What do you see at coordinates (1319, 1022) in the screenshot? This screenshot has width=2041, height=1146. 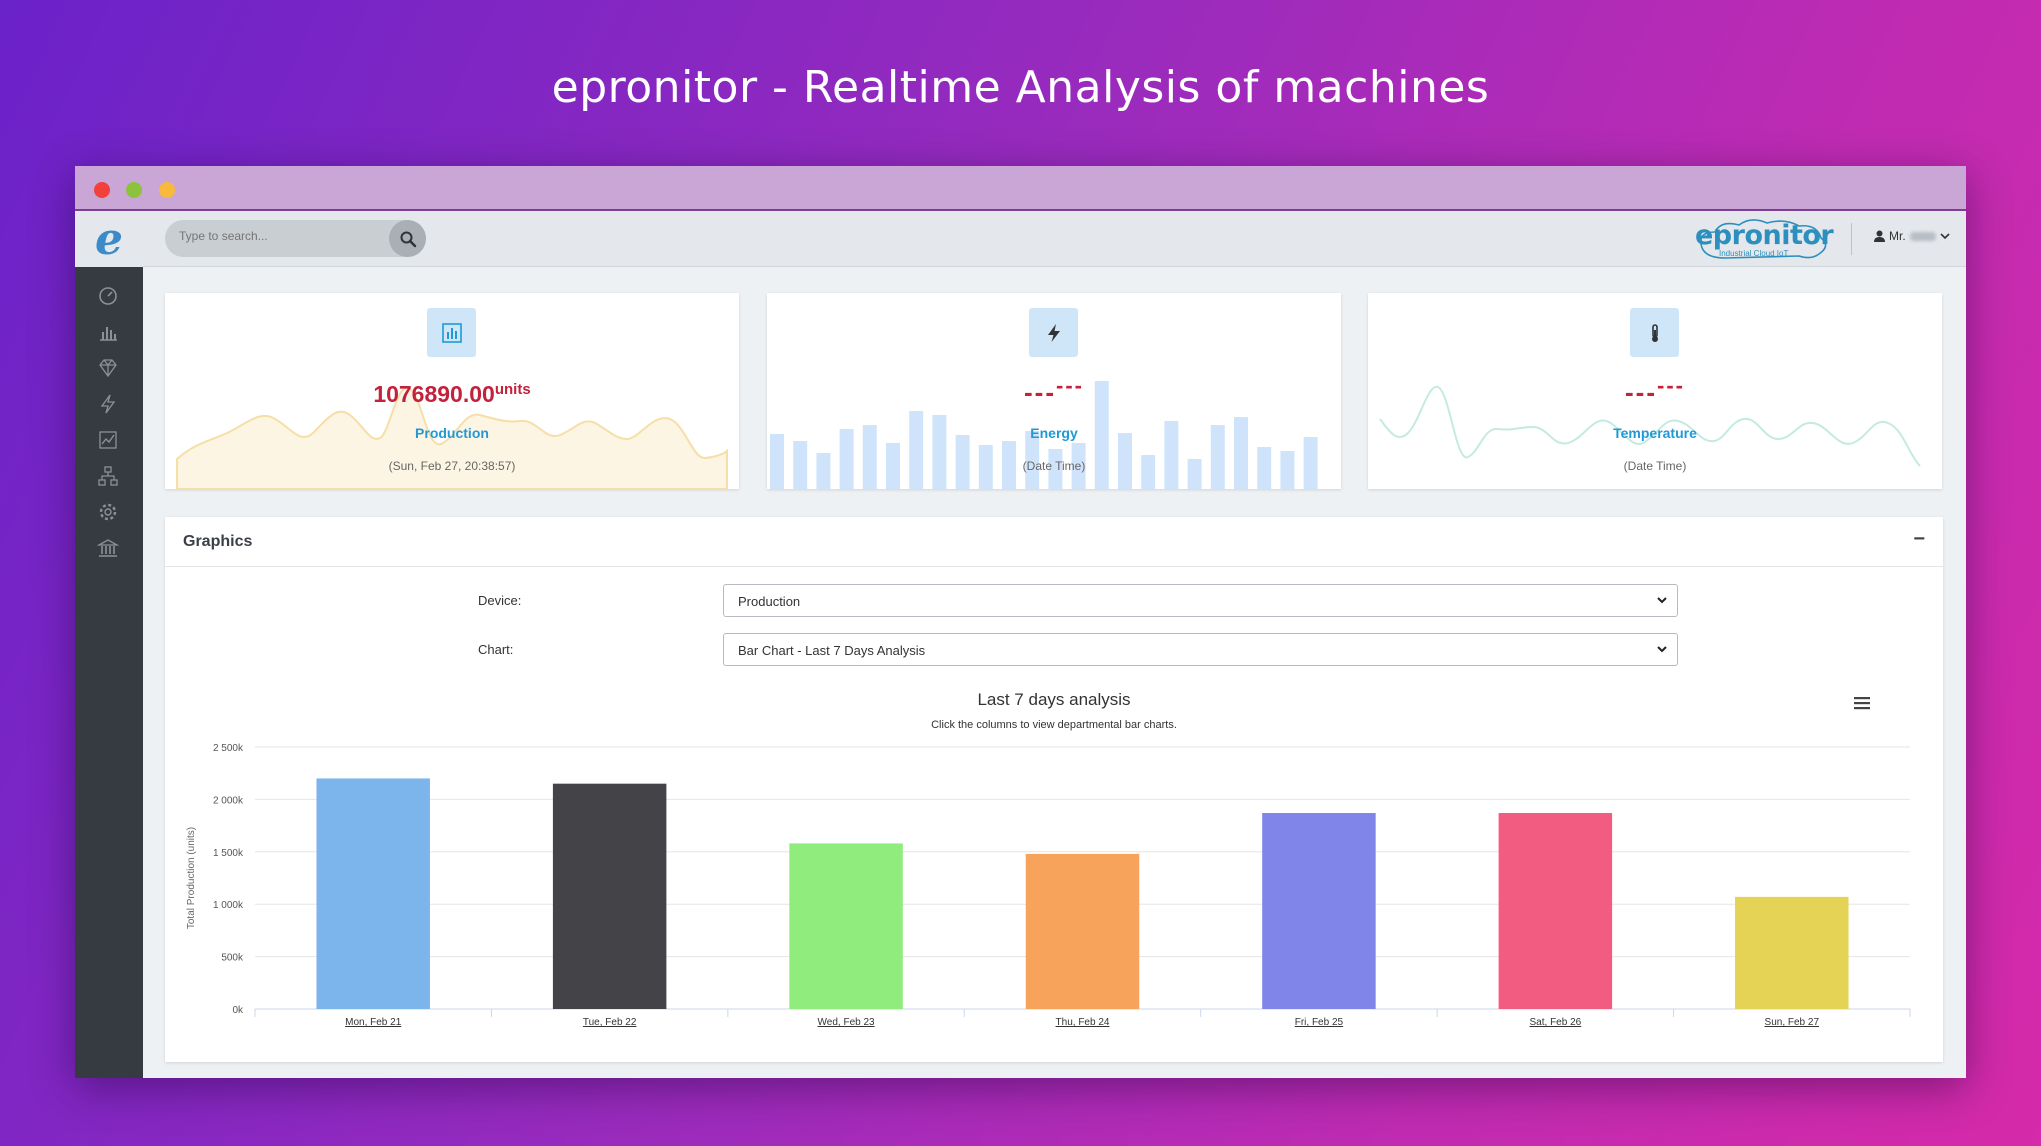 I see `x-tick-label: Fri, Feb 25` at bounding box center [1319, 1022].